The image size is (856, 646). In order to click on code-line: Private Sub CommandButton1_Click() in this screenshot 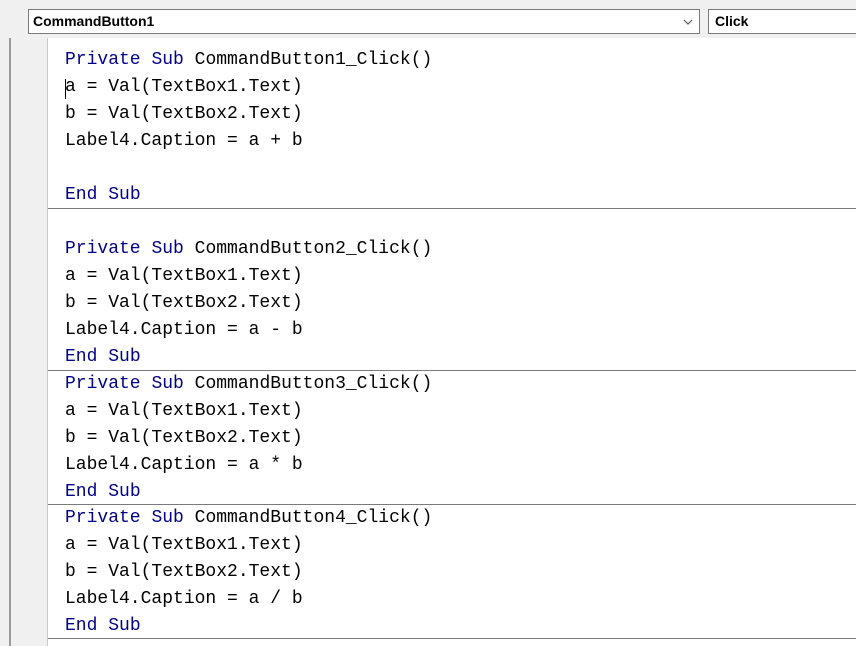, I will do `click(248, 60)`.